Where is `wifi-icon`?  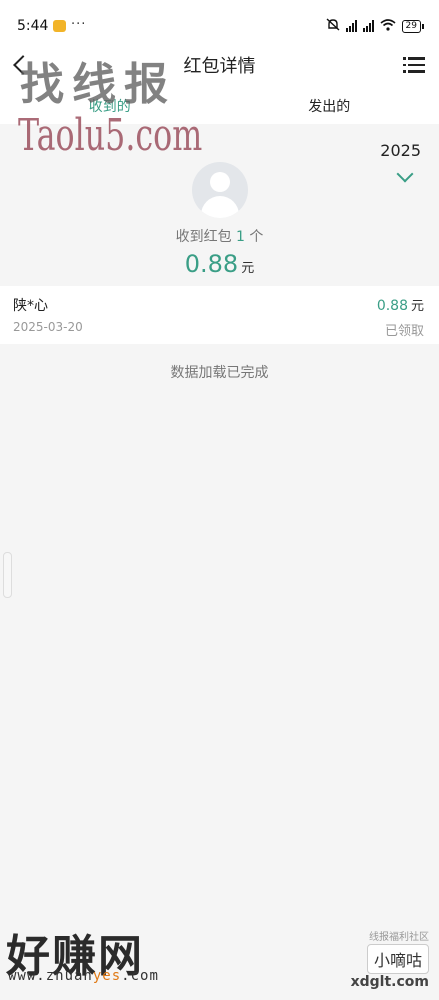 wifi-icon is located at coordinates (388, 26).